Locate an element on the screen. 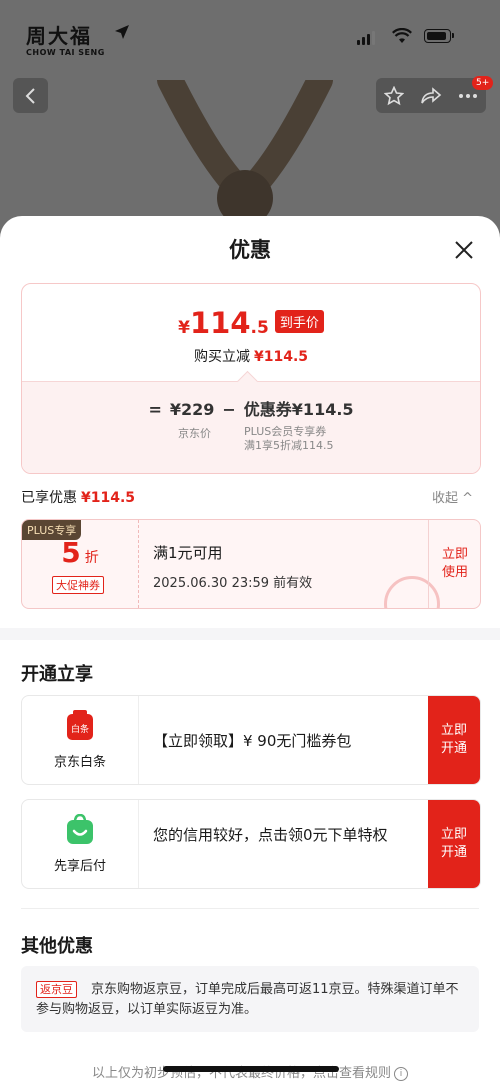 The image size is (500, 1083). price-integer: 114 is located at coordinates (220, 323).